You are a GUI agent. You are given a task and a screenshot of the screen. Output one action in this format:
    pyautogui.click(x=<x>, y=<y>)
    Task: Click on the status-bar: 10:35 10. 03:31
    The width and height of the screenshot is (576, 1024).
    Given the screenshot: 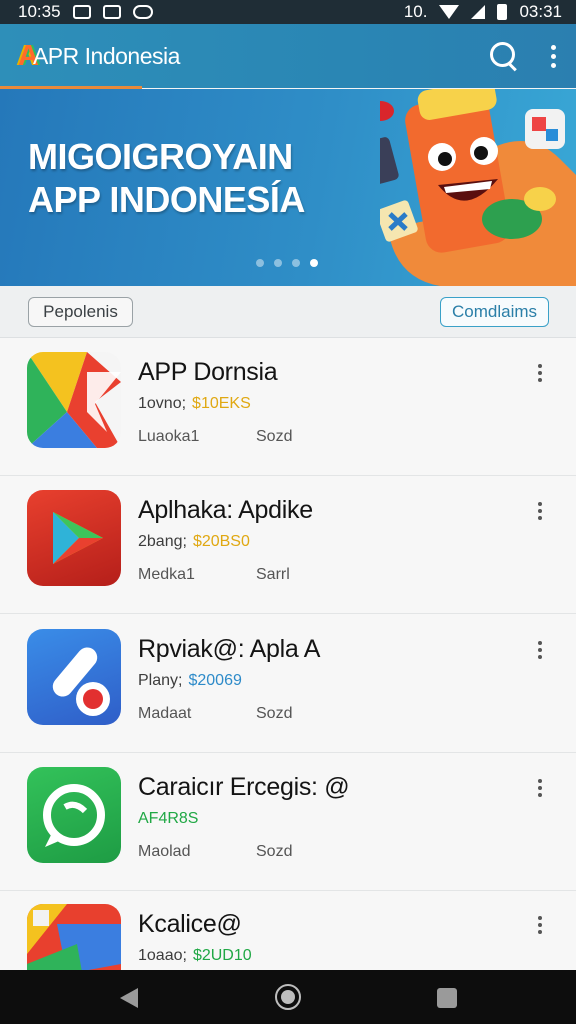 What is the action you would take?
    pyautogui.click(x=288, y=12)
    